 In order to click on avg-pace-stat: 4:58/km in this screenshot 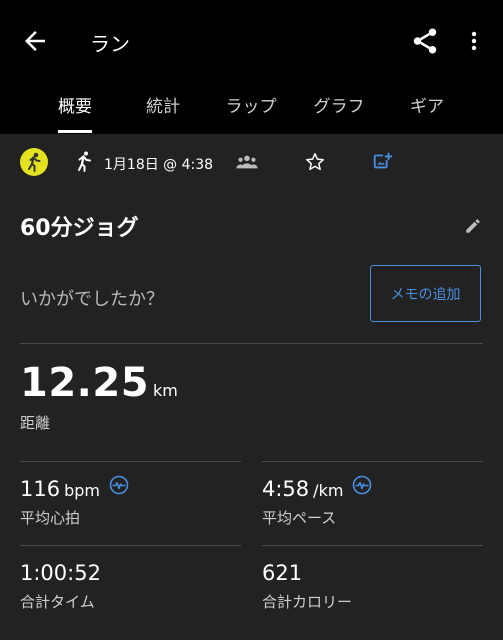, I will do `click(302, 489)`.